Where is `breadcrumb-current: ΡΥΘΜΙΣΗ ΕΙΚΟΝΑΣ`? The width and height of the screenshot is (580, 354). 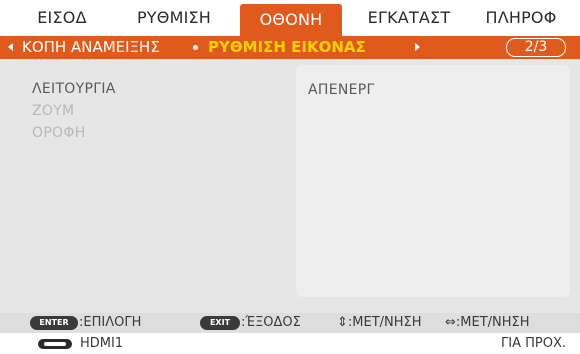
breadcrumb-current: ΡΥΘΜΙΣΗ ΕΙΚΟΝΑΣ is located at coordinates (287, 47).